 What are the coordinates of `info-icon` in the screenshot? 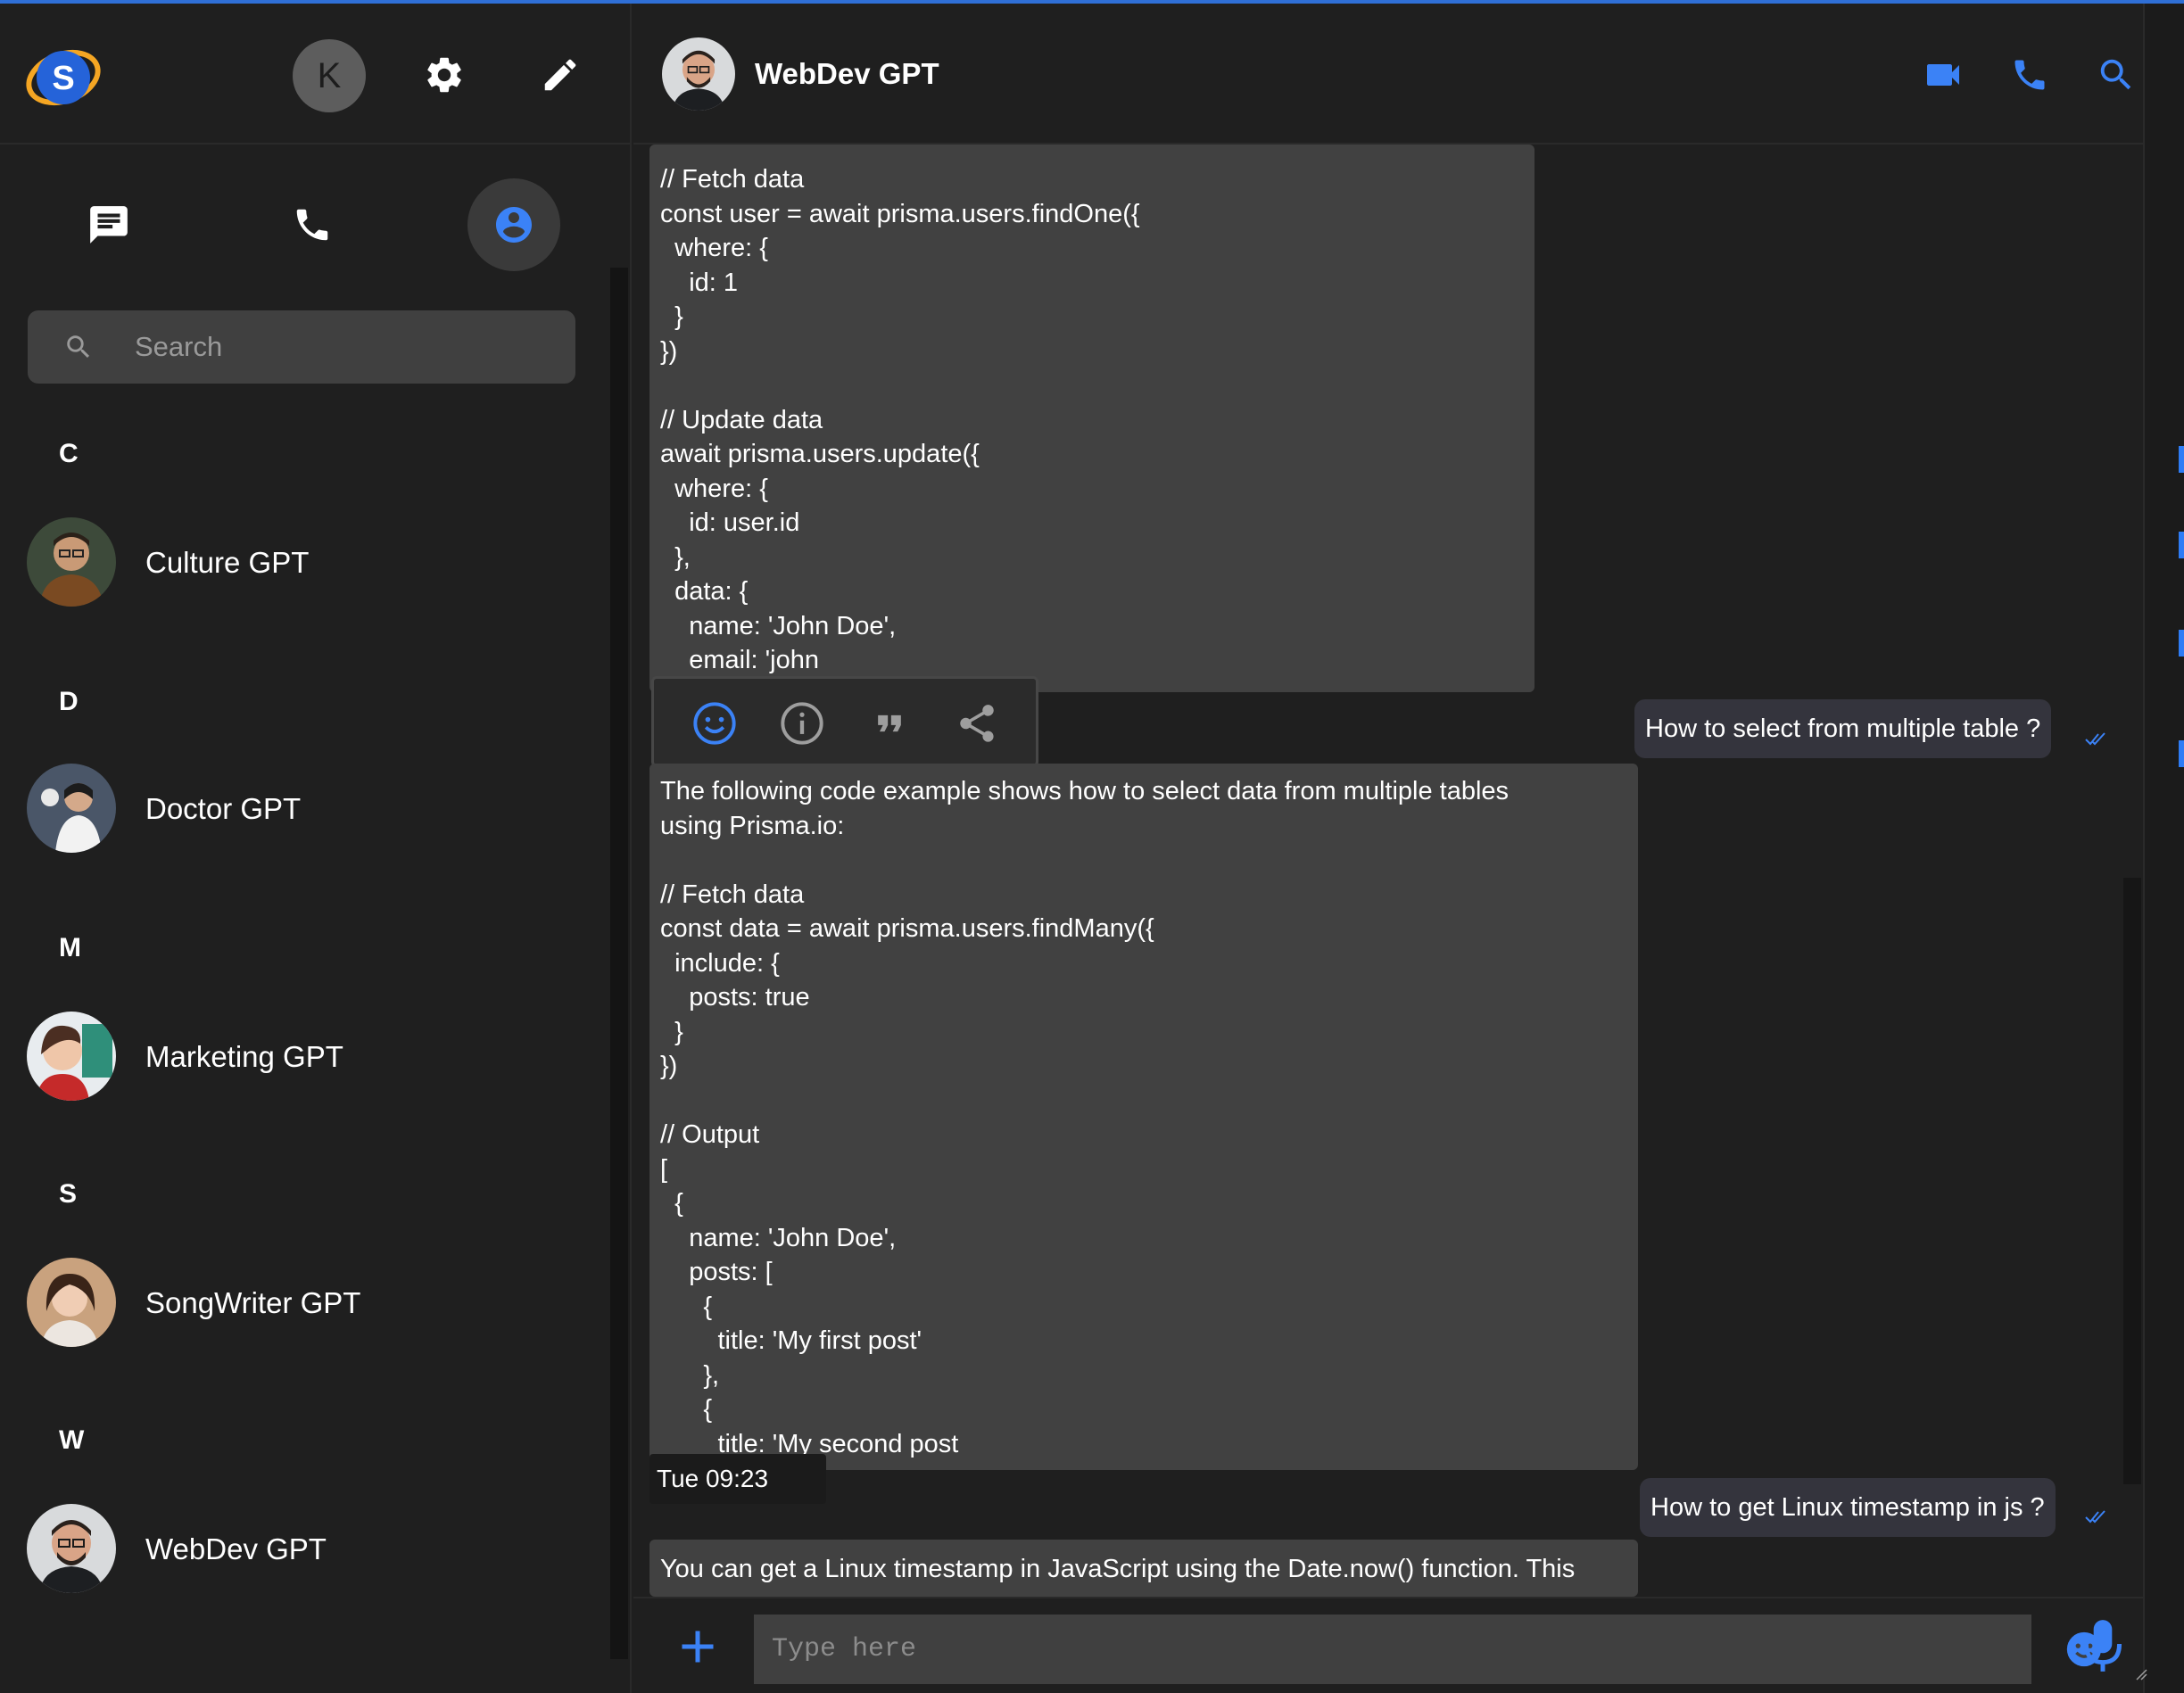 It's located at (802, 723).